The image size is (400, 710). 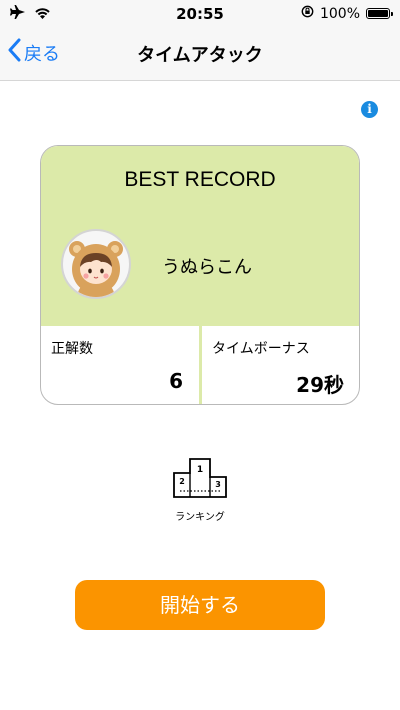 What do you see at coordinates (207, 267) in the screenshot?
I see `player-name: うぬらこん` at bounding box center [207, 267].